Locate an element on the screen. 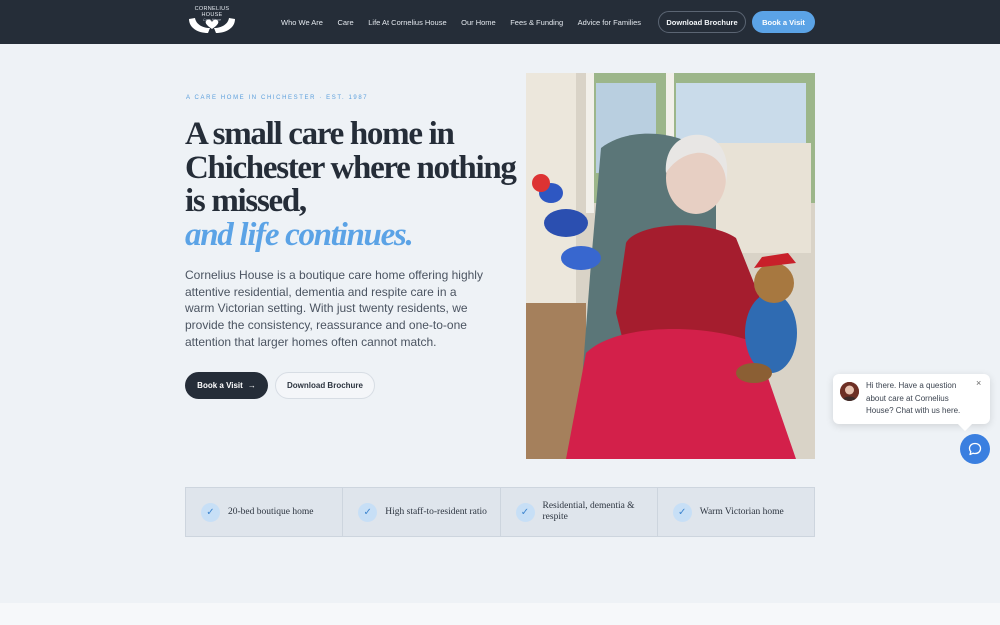 This screenshot has height=625, width=1000. logo: CORNELIUS HOUSE Care Home is located at coordinates (212, 22).